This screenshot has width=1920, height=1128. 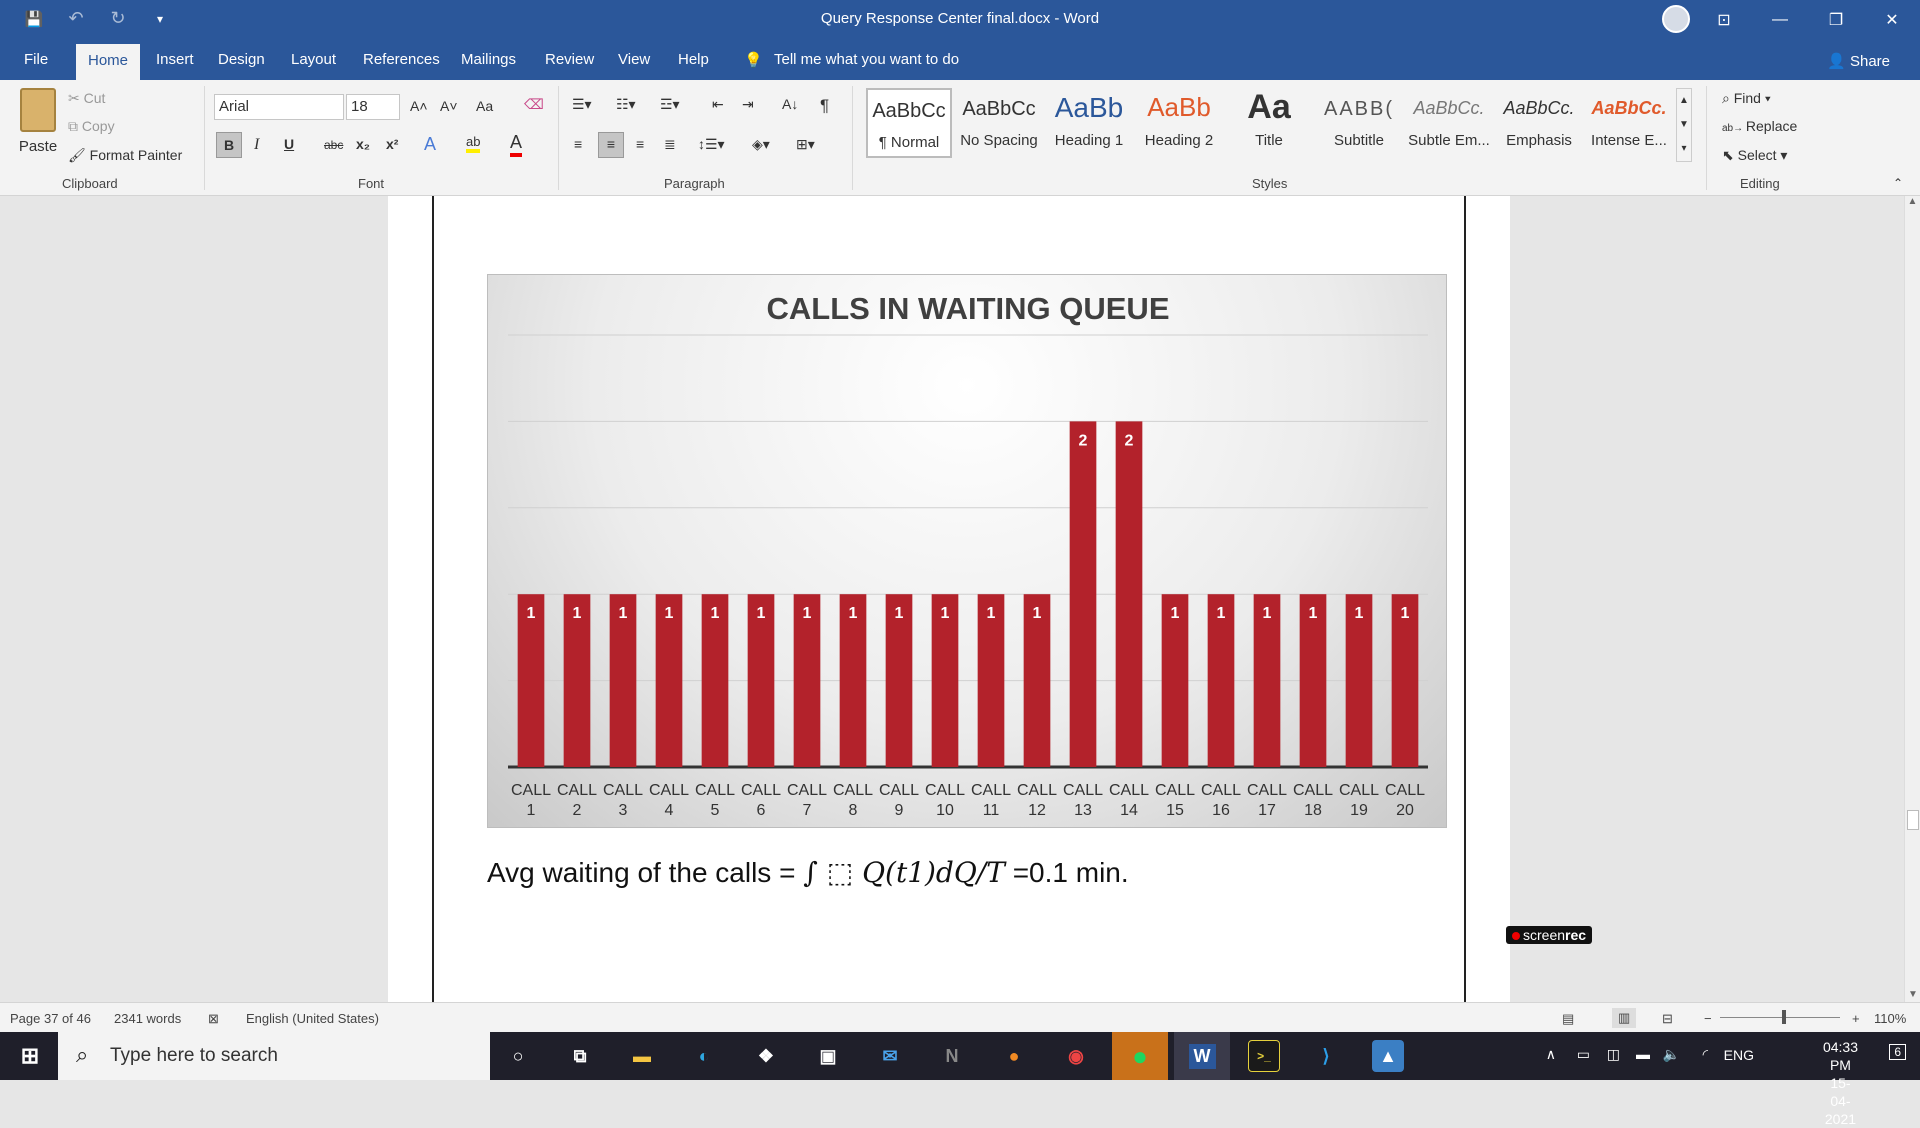 What do you see at coordinates (313, 59) in the screenshot?
I see `tab-layout: Layout` at bounding box center [313, 59].